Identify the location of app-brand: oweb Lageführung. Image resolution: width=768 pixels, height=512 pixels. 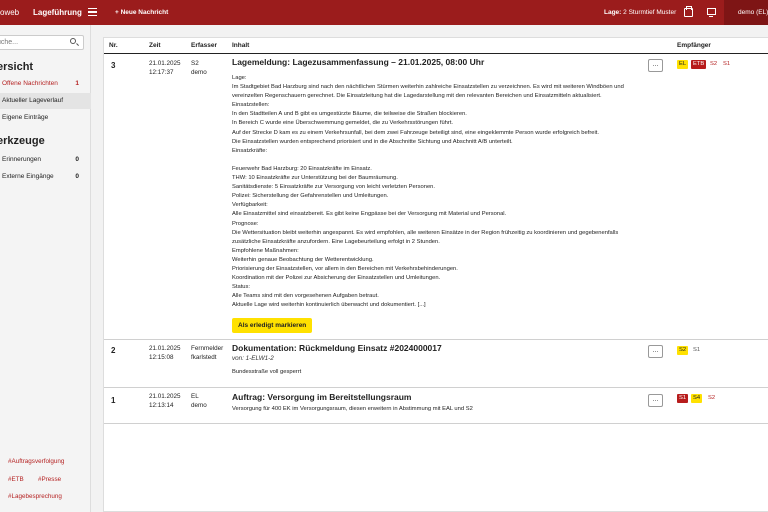
(41, 12).